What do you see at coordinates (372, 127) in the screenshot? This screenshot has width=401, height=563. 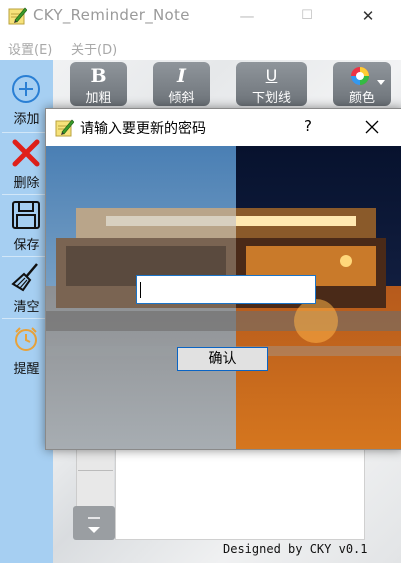 I see `dialog-close-icon` at bounding box center [372, 127].